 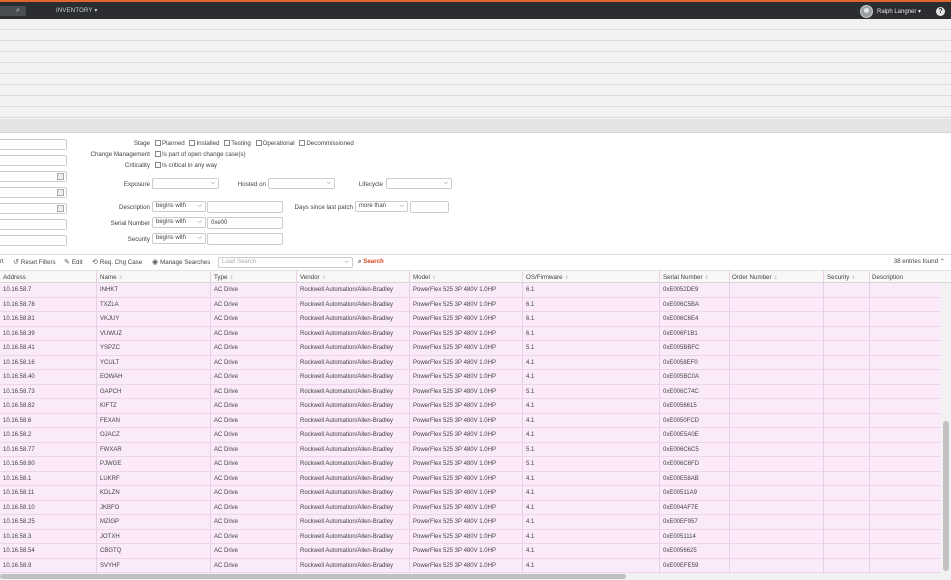 I want to click on edit-button: ✎ Edit, so click(x=73, y=262).